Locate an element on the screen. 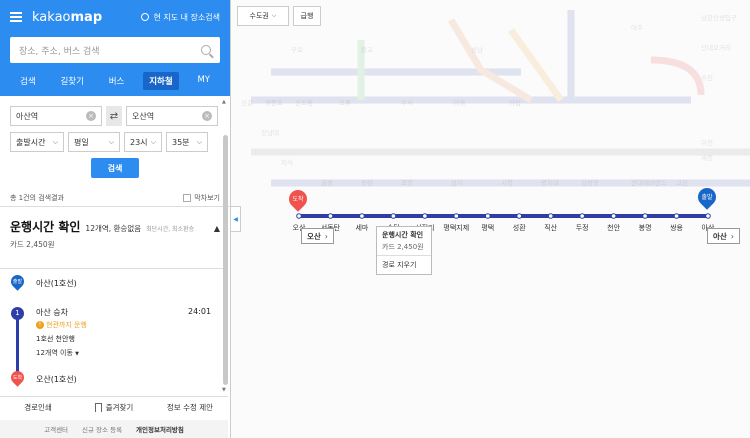 This screenshot has width=750, height=438. hour-select: 23시 ⌵ is located at coordinates (143, 142).